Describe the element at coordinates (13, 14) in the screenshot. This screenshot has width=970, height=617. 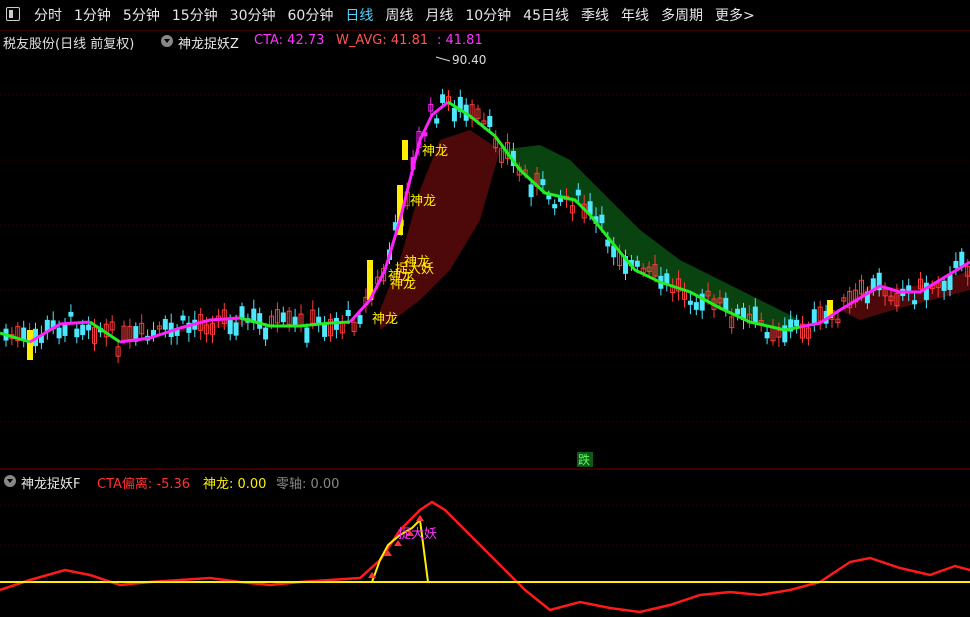
I see `panel-toggle-icon` at that location.